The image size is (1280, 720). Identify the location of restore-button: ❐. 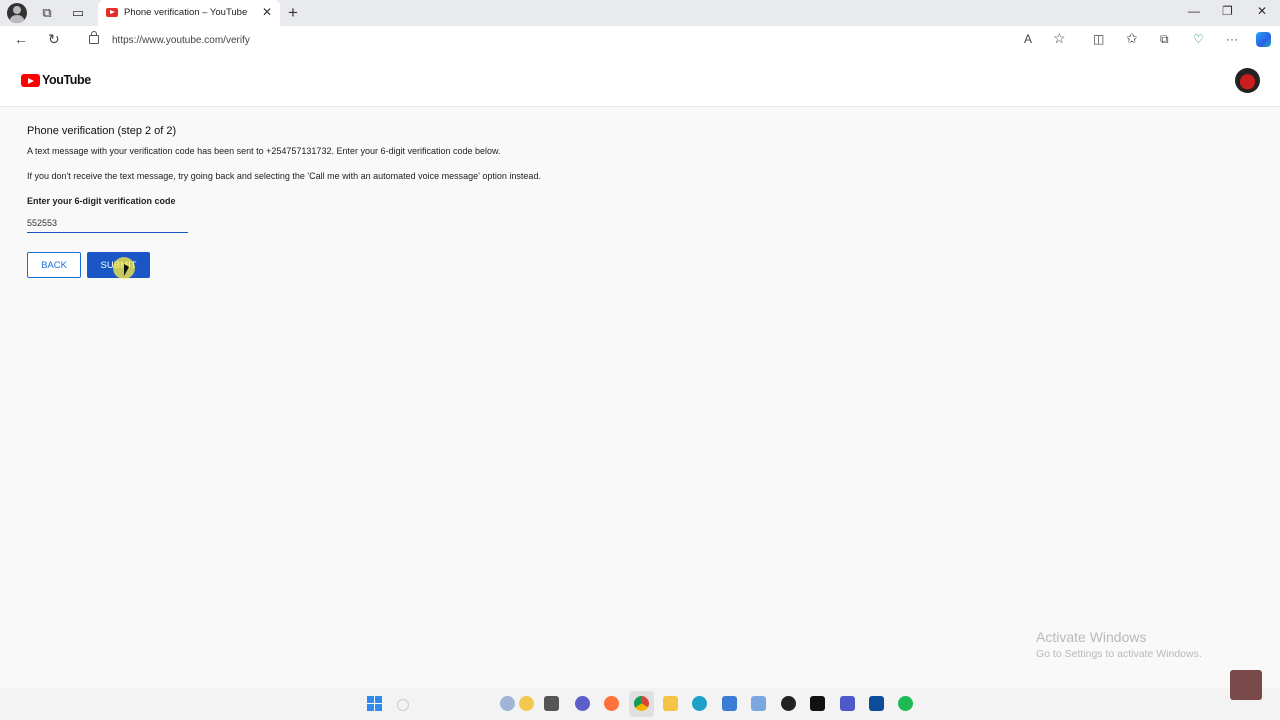
(1227, 11).